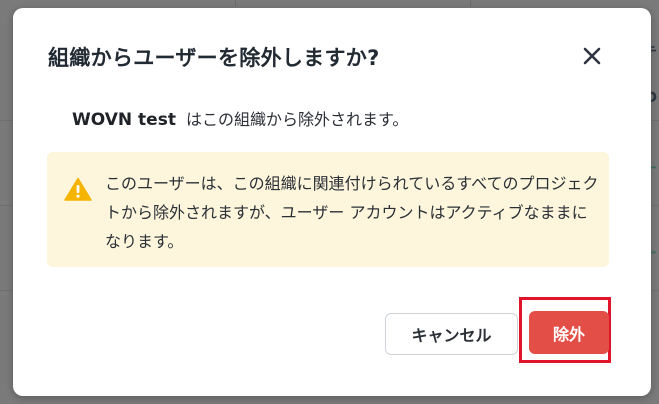 The height and width of the screenshot is (404, 659). I want to click on close-button, so click(592, 56).